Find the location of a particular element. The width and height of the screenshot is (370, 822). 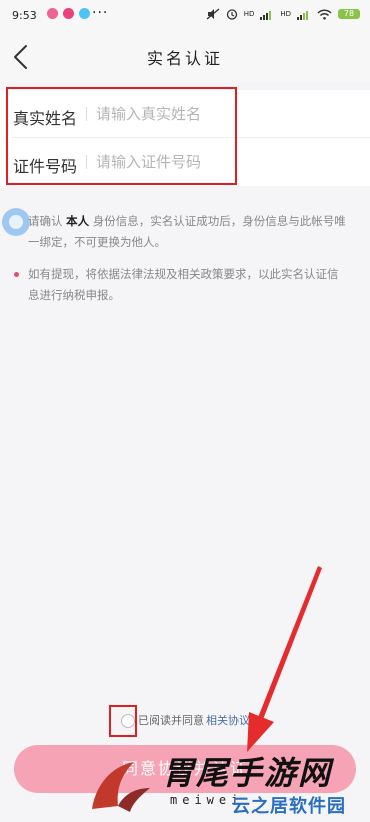

wifi-icon is located at coordinates (324, 14).